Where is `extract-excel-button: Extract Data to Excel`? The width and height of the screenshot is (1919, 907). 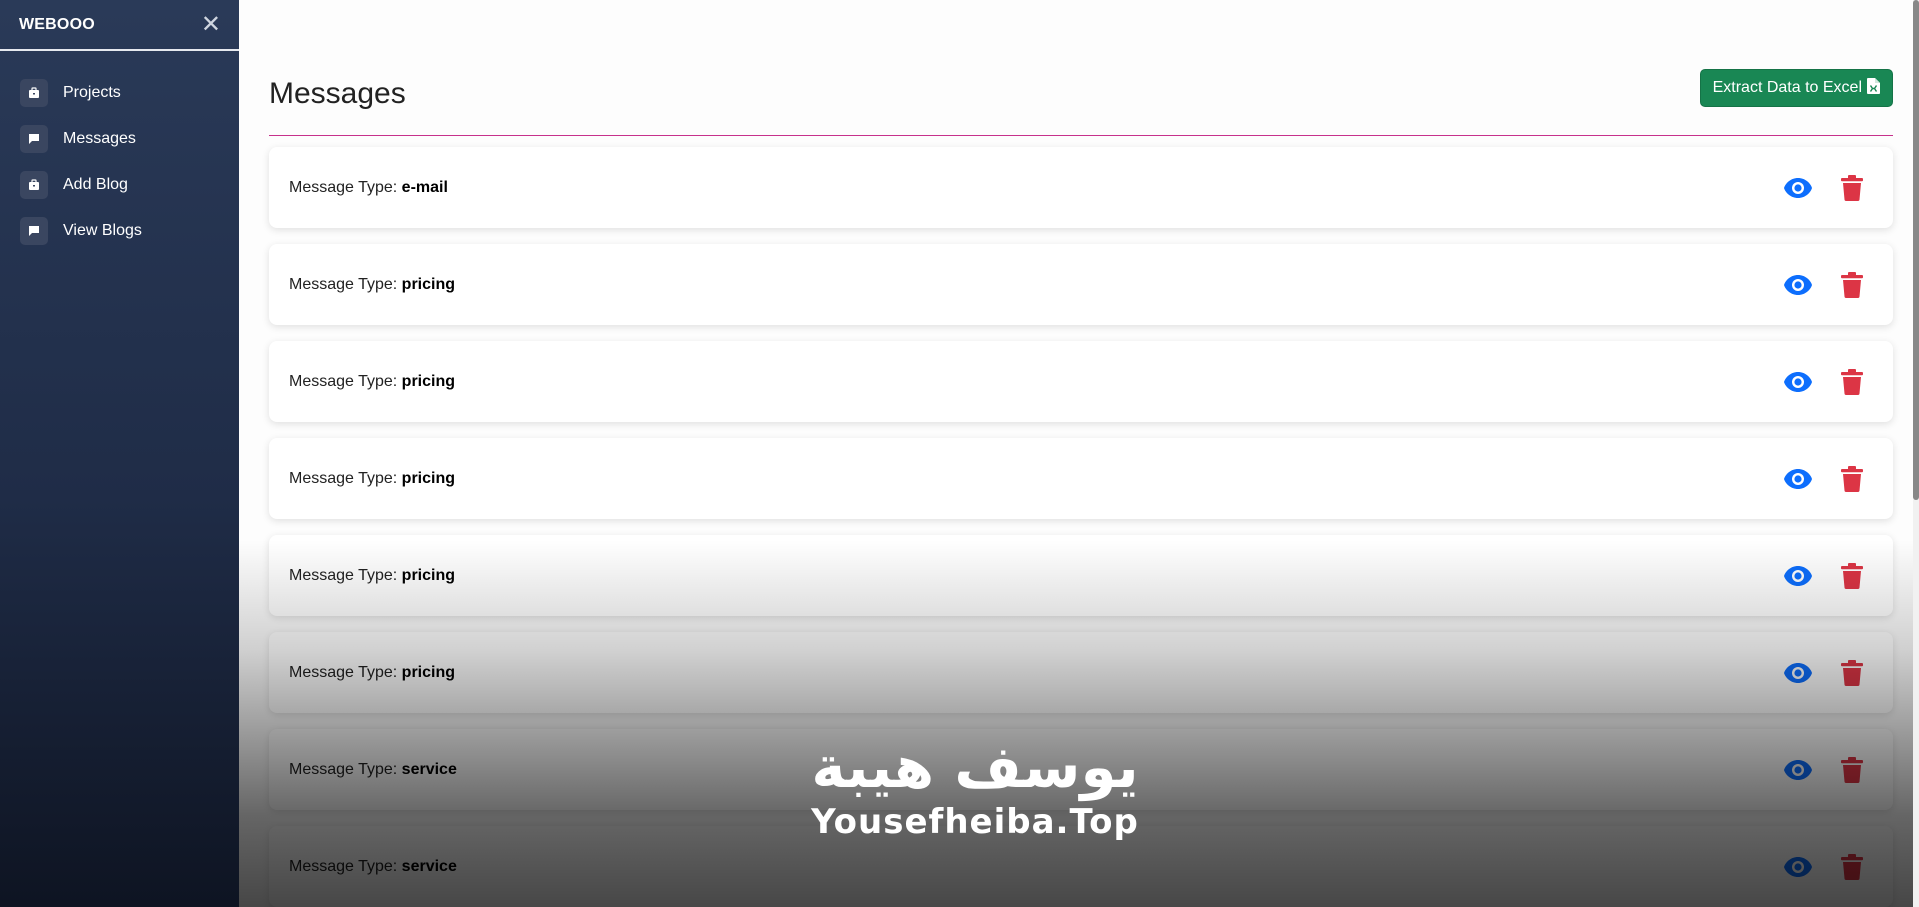 extract-excel-button: Extract Data to Excel is located at coordinates (1796, 88).